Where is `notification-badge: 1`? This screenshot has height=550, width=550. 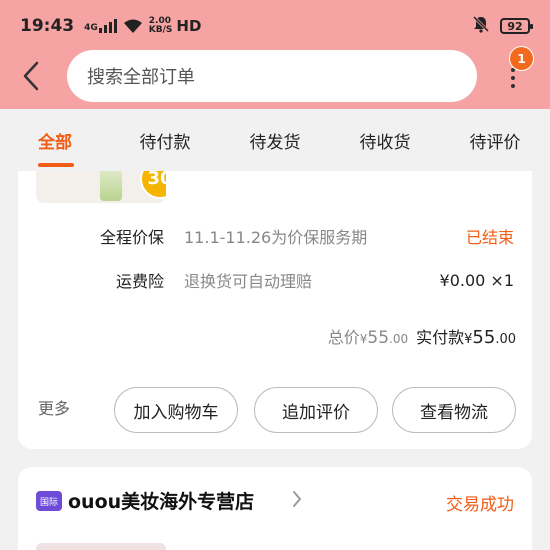
notification-badge: 1 is located at coordinates (521, 58).